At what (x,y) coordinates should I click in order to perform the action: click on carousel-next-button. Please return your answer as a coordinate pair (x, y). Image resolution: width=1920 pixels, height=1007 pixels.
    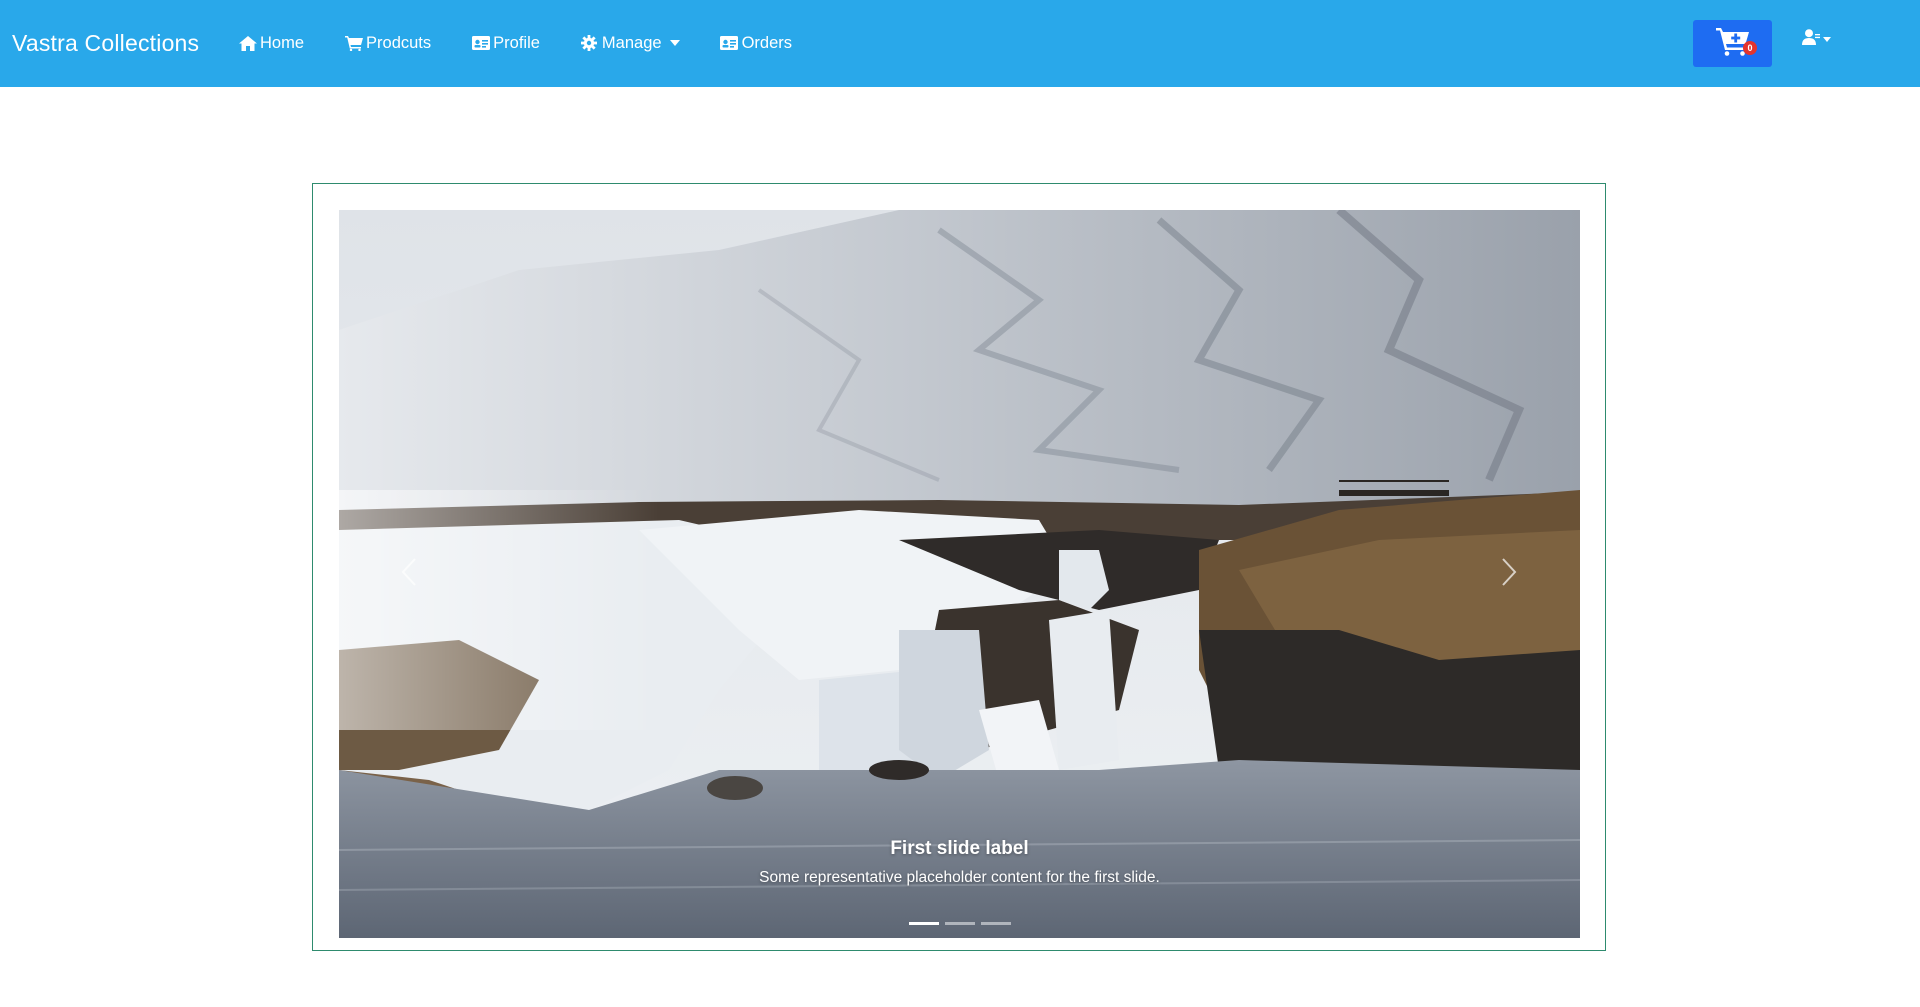
    Looking at the image, I should click on (1509, 574).